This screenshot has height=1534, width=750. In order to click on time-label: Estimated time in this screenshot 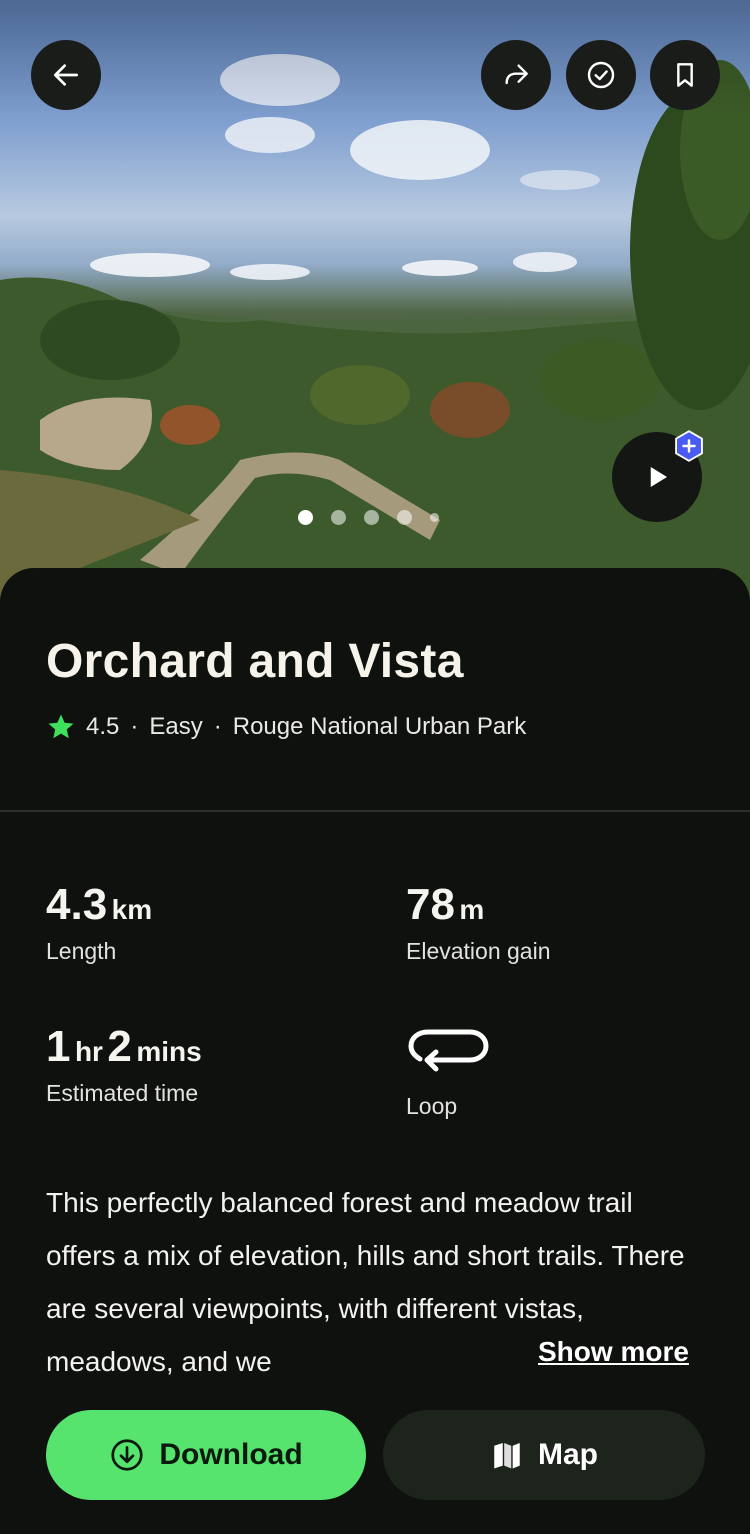, I will do `click(122, 1093)`.